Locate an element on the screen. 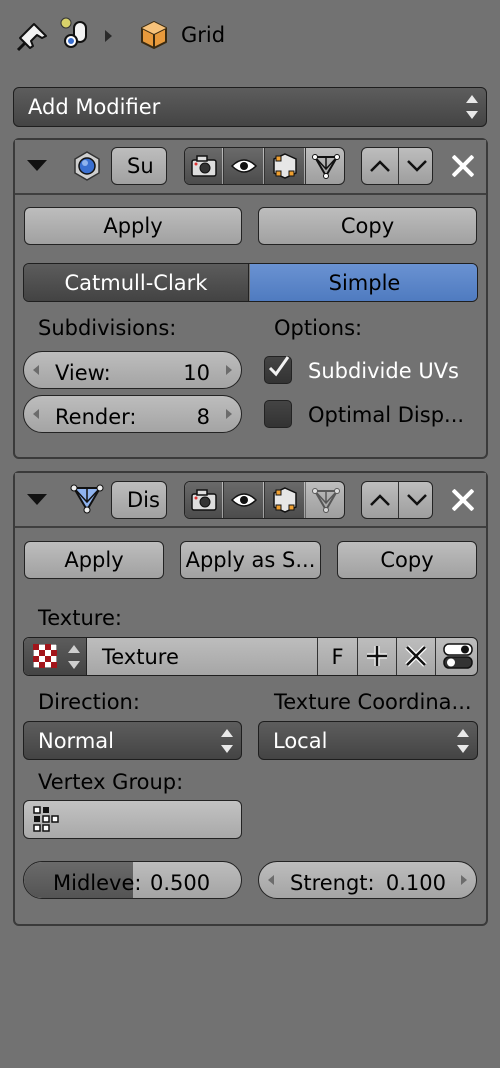 This screenshot has height=1068, width=500. modifier-name-field: Su is located at coordinates (139, 166).